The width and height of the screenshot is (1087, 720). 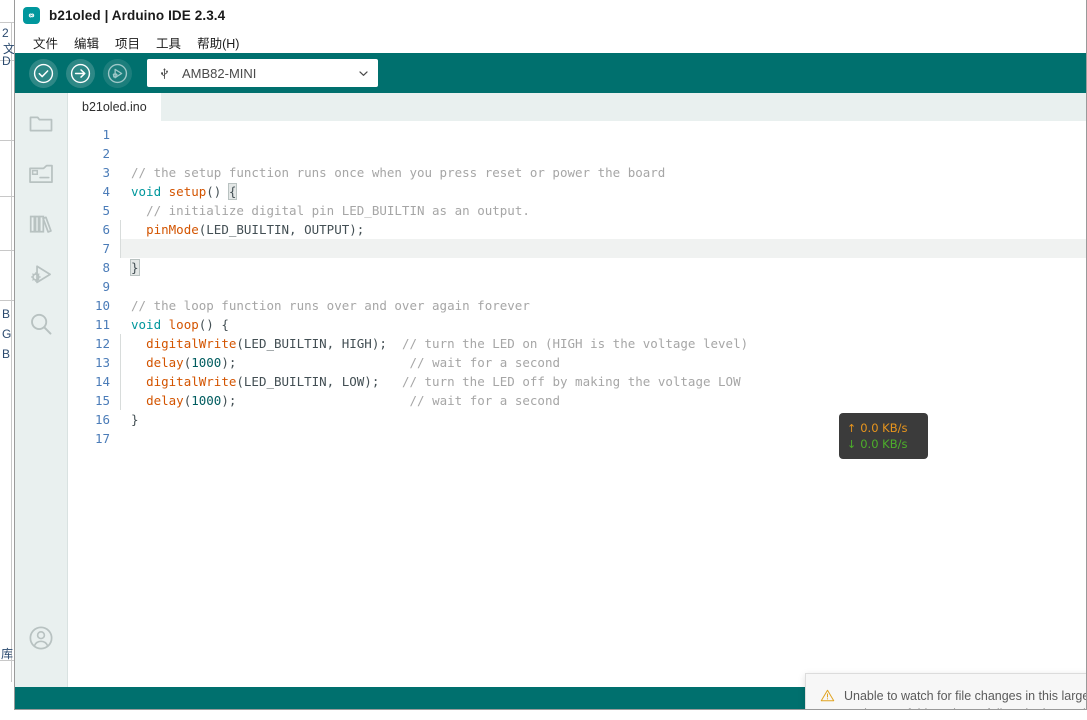 What do you see at coordinates (608, 229) in the screenshot?
I see `code-line: pinMode(LED_BUILTIN, OUTPUT);` at bounding box center [608, 229].